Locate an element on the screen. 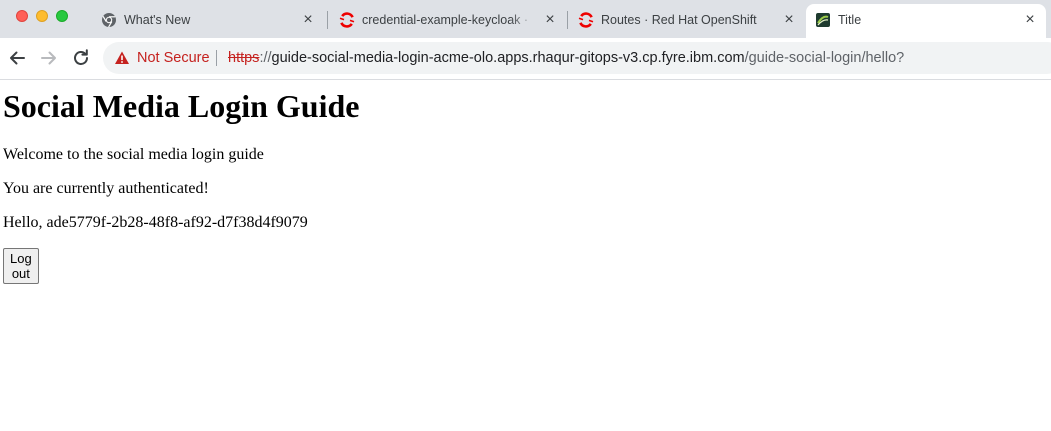  not-secure-label: Not Secure is located at coordinates (173, 58).